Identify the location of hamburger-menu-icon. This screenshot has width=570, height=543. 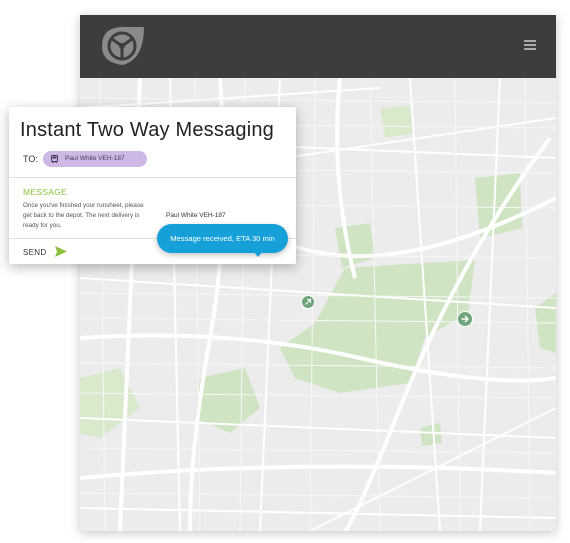
(530, 45).